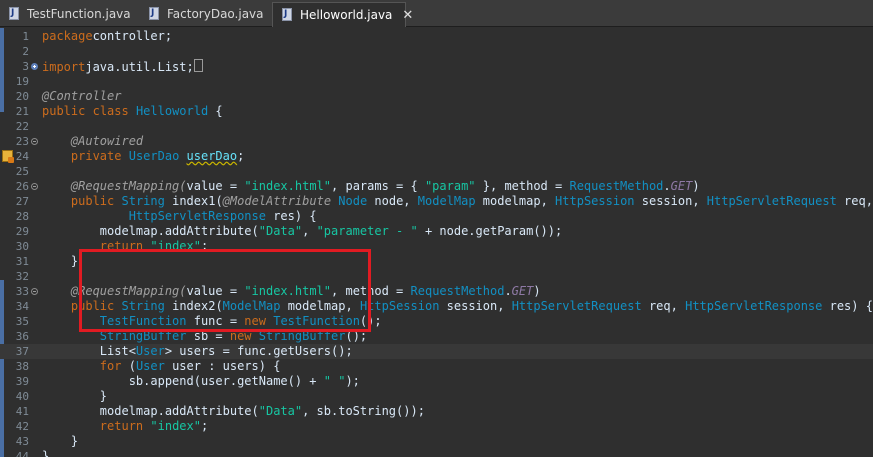 This screenshot has height=457, width=873. Describe the element at coordinates (338, 291) in the screenshot. I see `code-token: ,` at that location.